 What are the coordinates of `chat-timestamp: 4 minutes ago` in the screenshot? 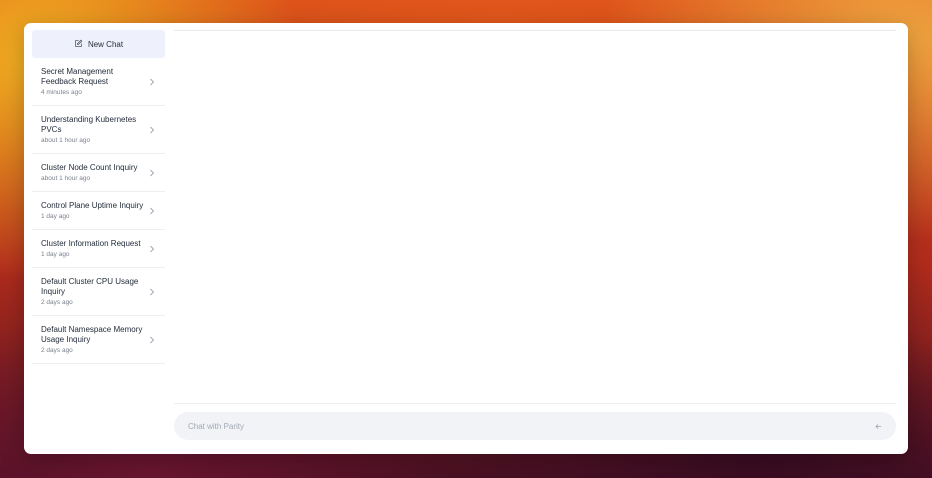 It's located at (61, 92).